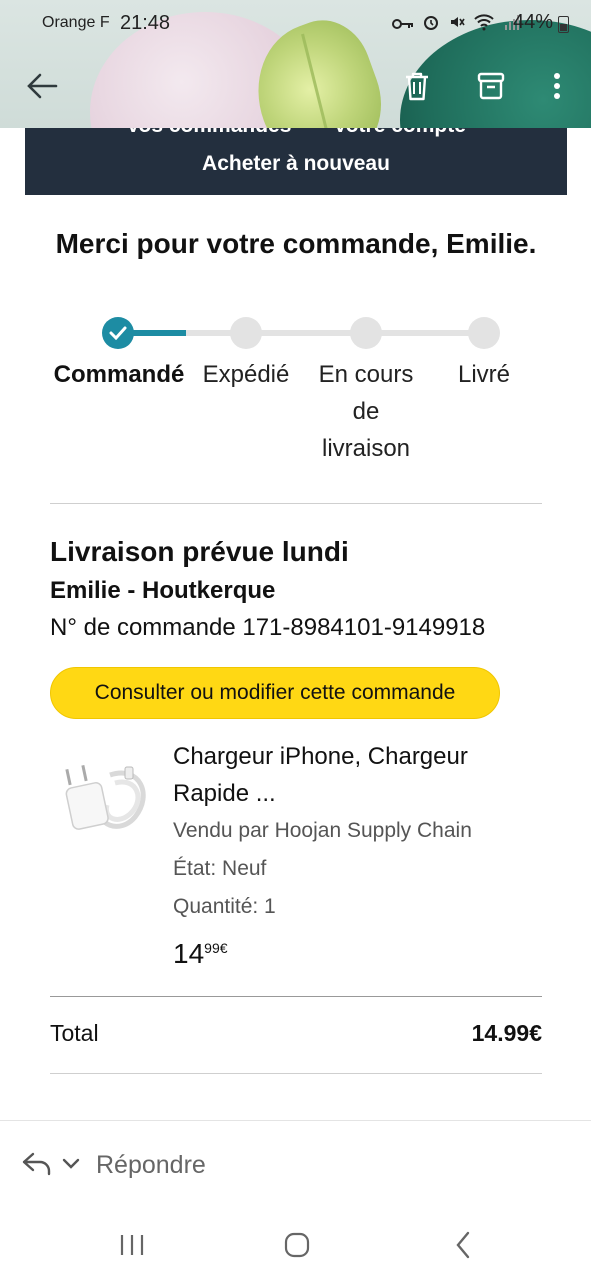  What do you see at coordinates (399, 132) in the screenshot?
I see `your-account-link: Votre compte` at bounding box center [399, 132].